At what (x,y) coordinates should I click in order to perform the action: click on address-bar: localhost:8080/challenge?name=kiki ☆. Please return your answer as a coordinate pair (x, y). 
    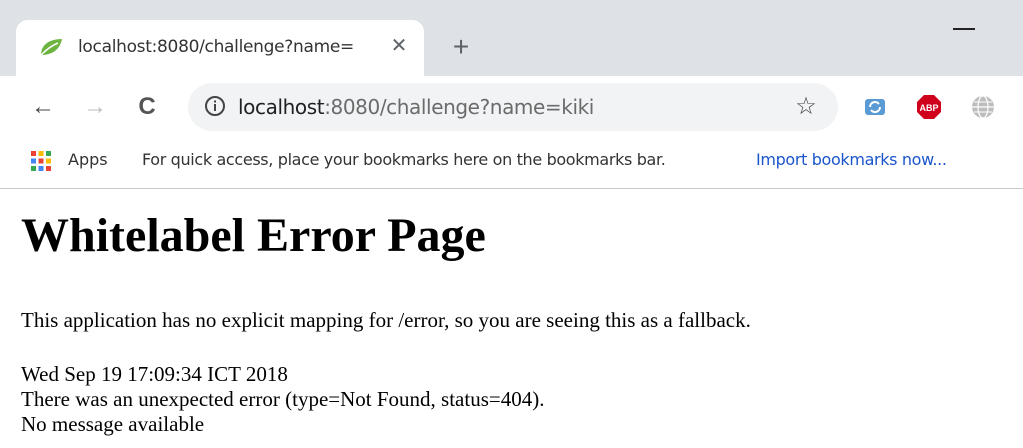
    Looking at the image, I should click on (513, 107).